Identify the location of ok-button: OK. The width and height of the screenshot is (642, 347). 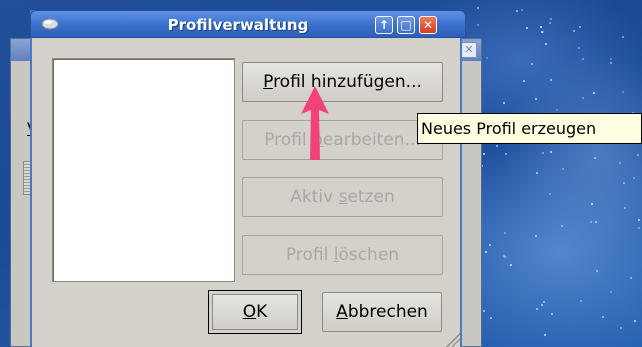
(255, 312).